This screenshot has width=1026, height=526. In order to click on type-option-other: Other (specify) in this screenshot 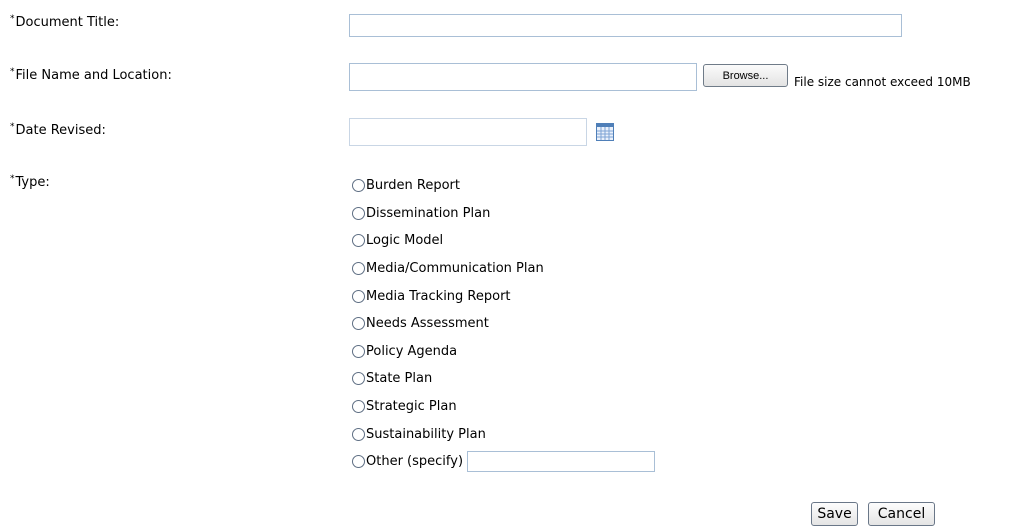, I will do `click(504, 462)`.